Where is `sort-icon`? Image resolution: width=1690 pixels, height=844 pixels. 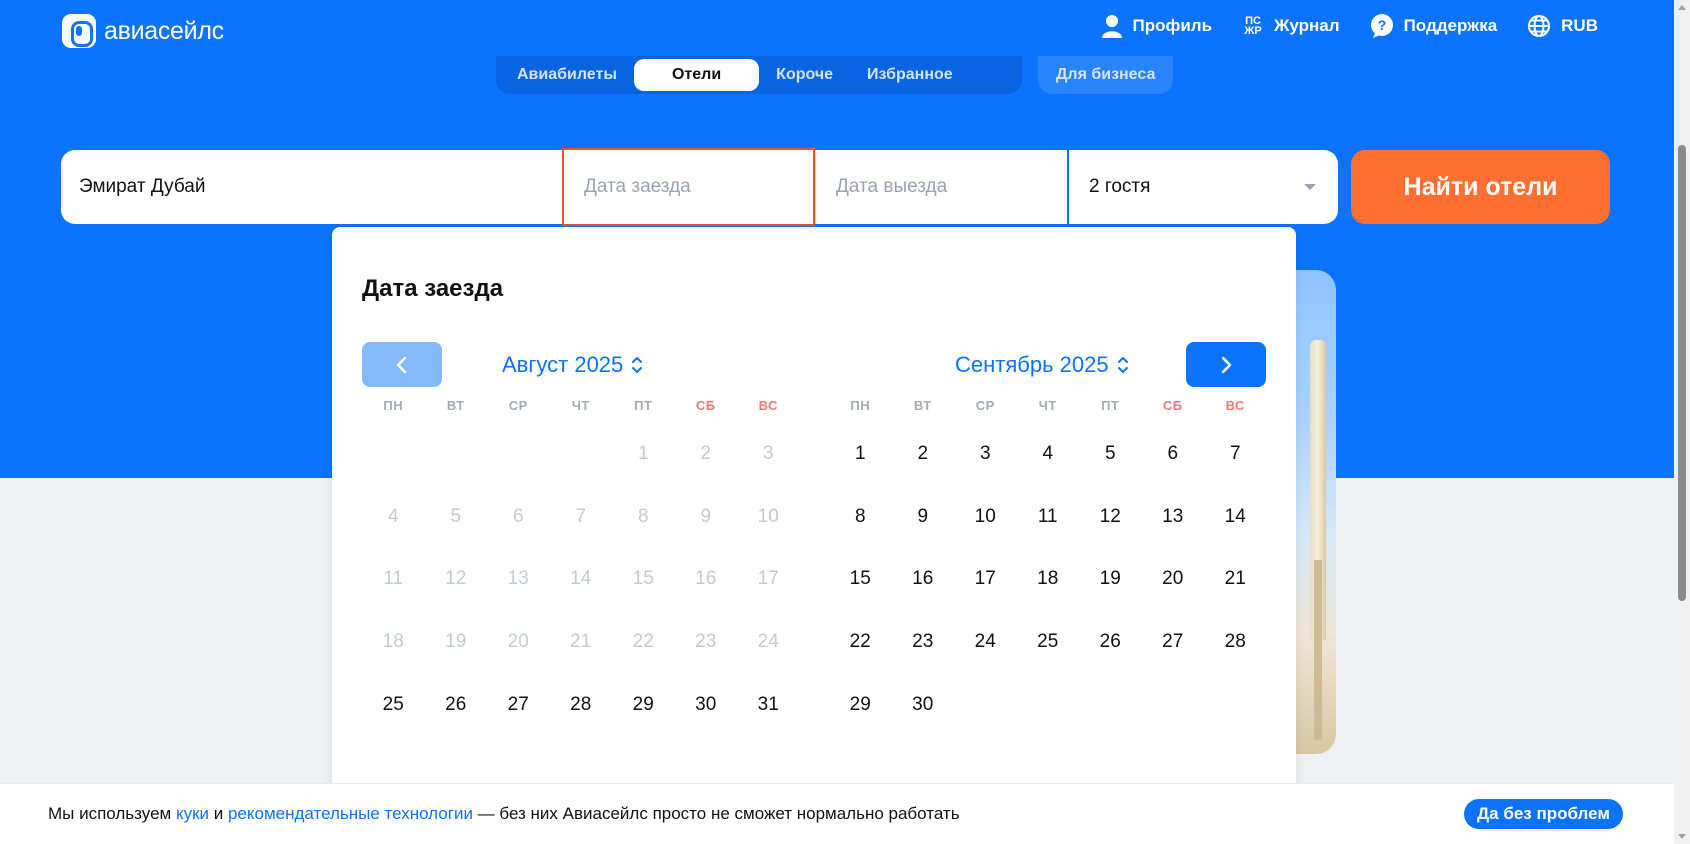 sort-icon is located at coordinates (637, 365).